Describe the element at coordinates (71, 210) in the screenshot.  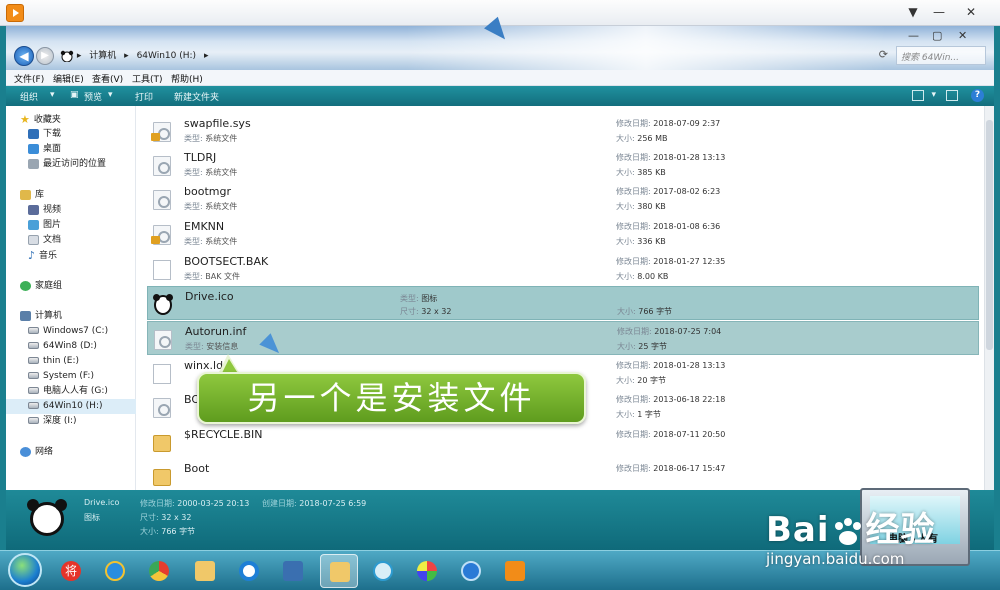
I see `nav-videos: 视频` at that location.